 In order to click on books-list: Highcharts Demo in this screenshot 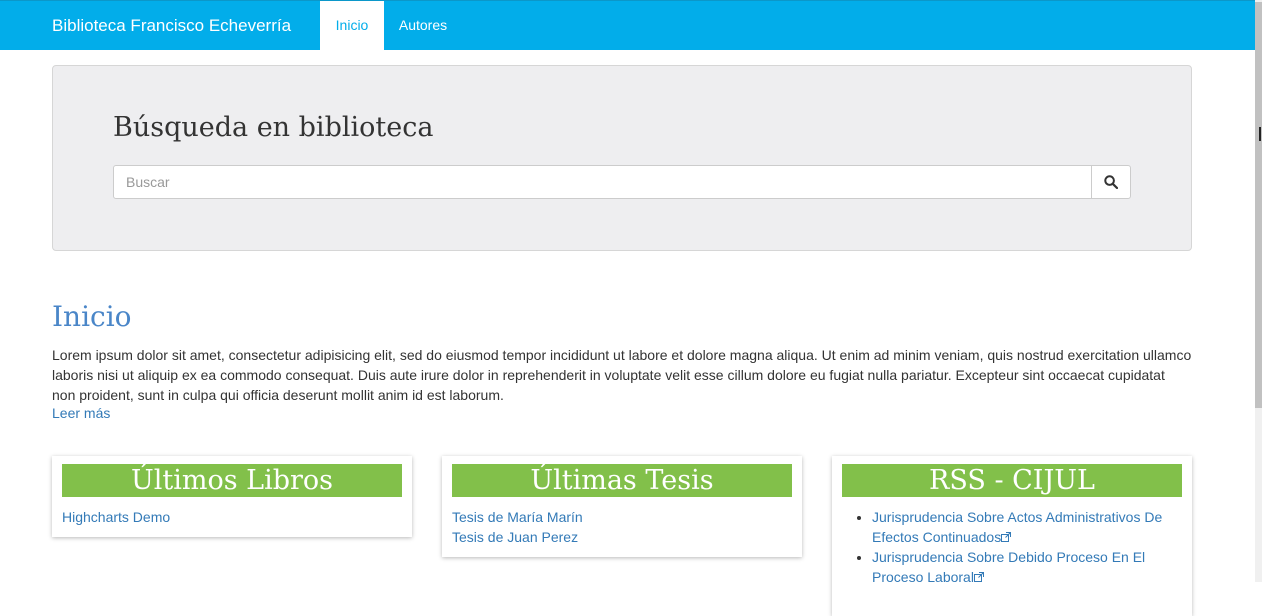, I will do `click(116, 517)`.